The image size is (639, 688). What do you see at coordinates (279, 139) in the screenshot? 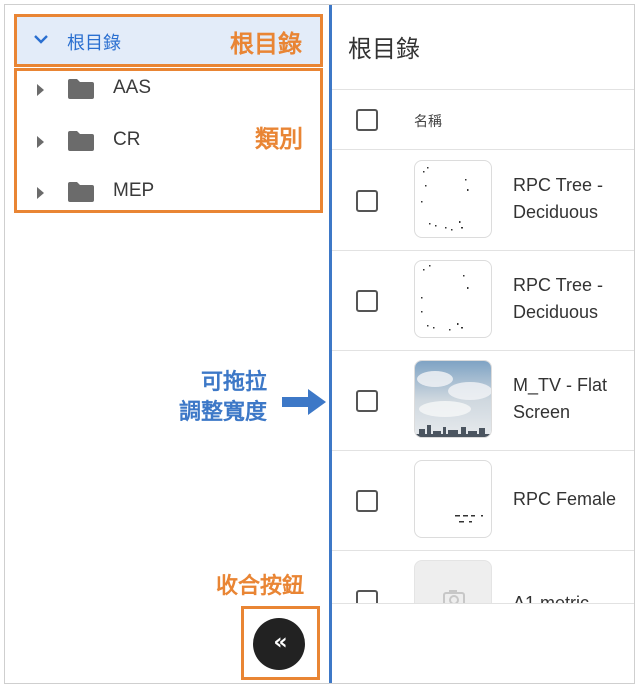
I see `annotation-categories-label: 類別` at bounding box center [279, 139].